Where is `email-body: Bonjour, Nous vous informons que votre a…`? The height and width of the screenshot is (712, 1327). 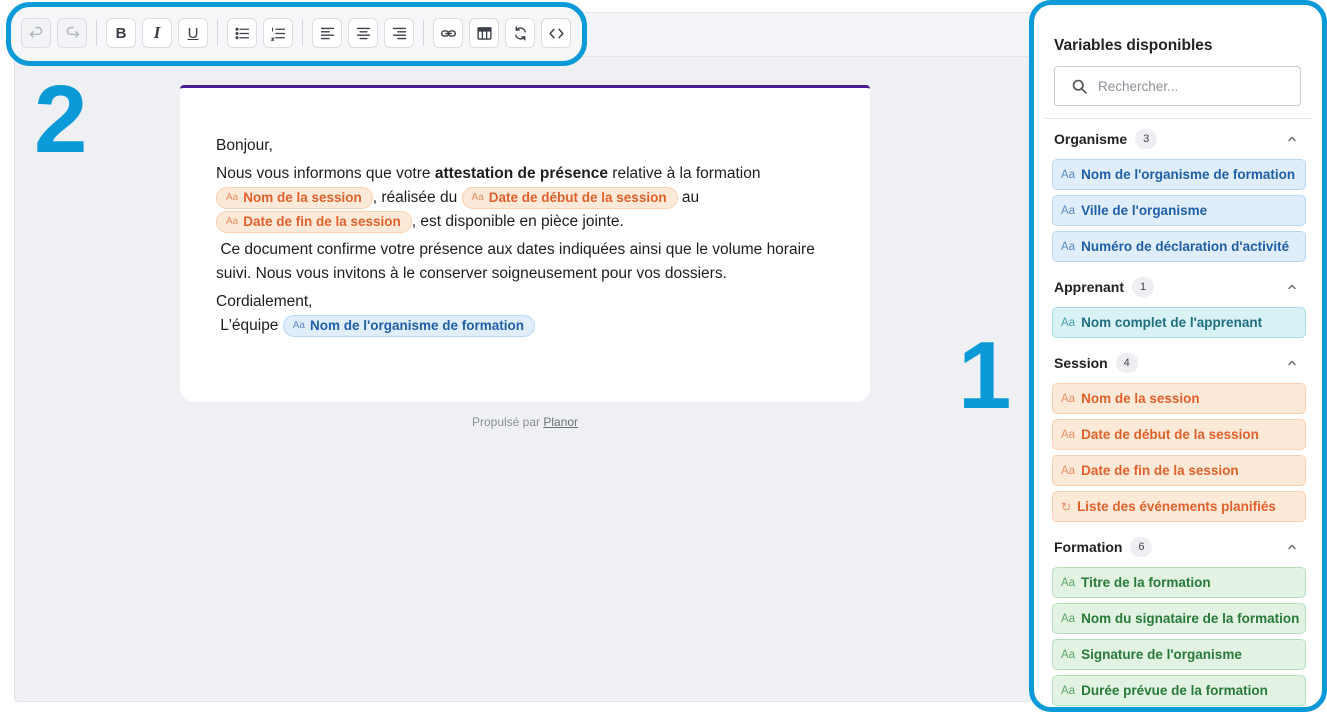 email-body: Bonjour, Nous vous informons que votre a… is located at coordinates (526, 236).